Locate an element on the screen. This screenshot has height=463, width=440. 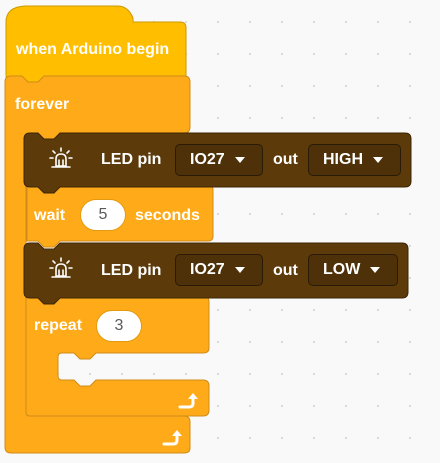
wait-seconds-input: 5 is located at coordinates (103, 215).